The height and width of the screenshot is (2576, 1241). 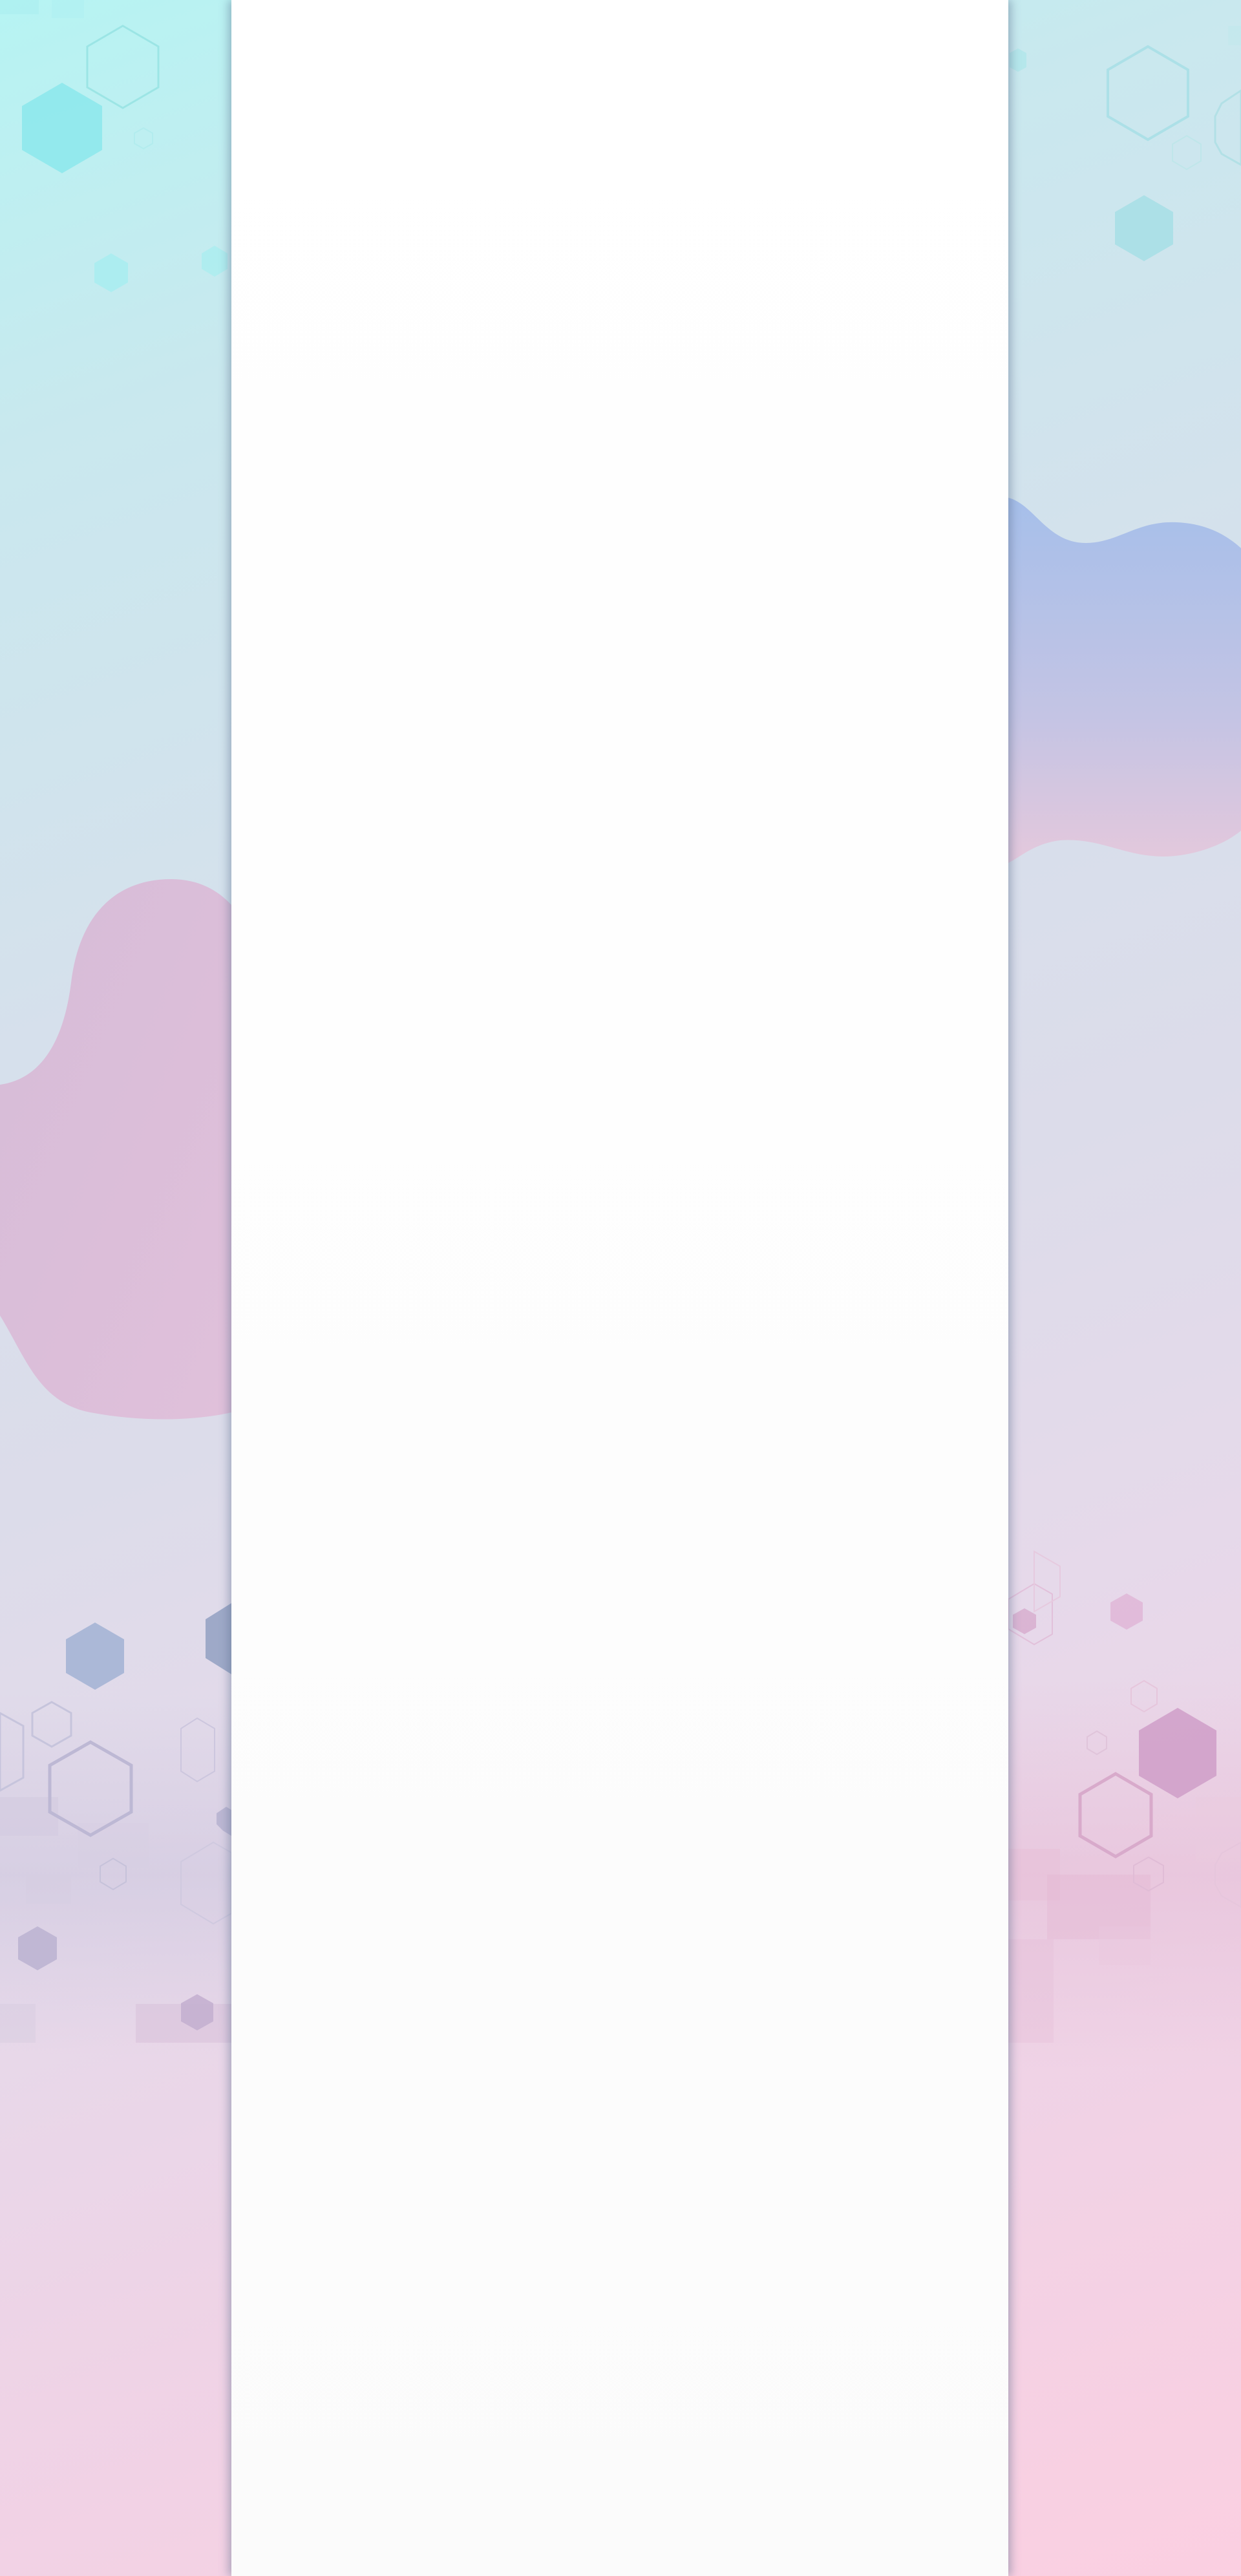 What do you see at coordinates (1124, 680) in the screenshot?
I see `blue-pink-wave-blob` at bounding box center [1124, 680].